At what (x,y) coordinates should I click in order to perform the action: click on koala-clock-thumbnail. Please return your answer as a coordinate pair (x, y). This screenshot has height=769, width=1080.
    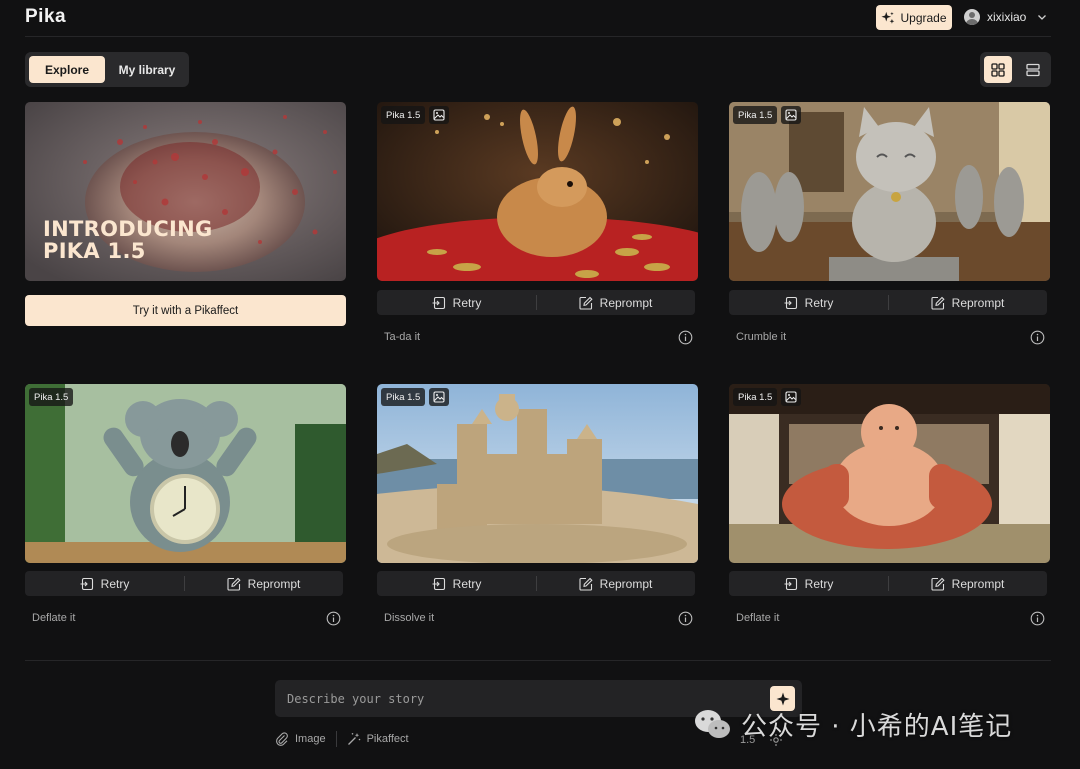
    Looking at the image, I should click on (185, 473).